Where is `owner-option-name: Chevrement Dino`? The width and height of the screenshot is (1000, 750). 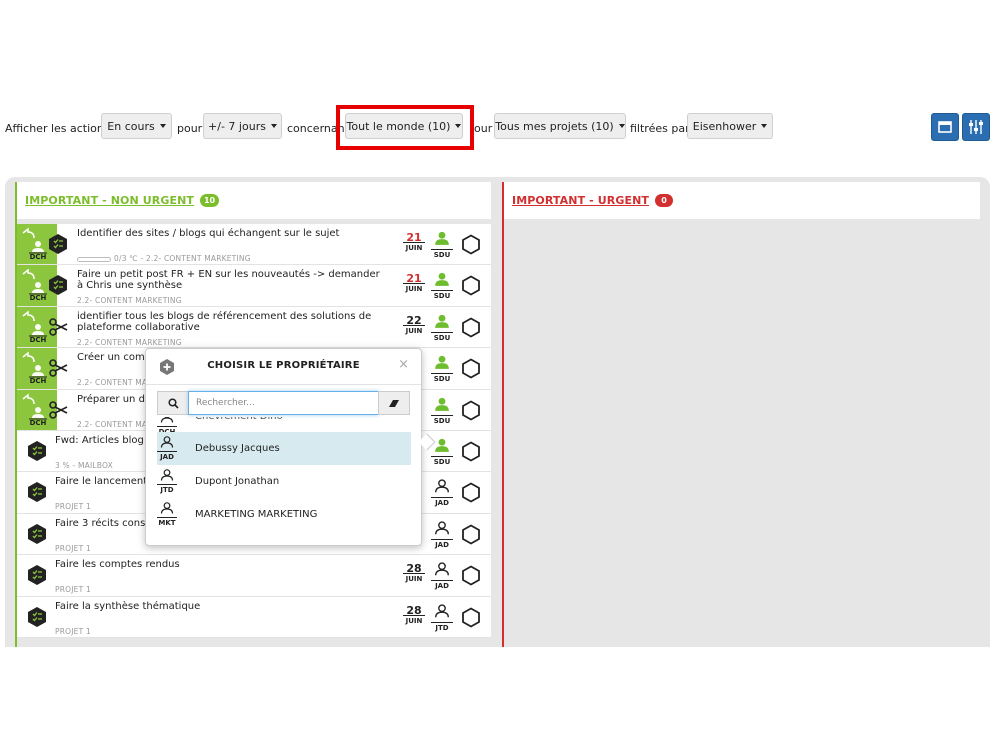 owner-option-name: Chevrement Dino is located at coordinates (239, 419).